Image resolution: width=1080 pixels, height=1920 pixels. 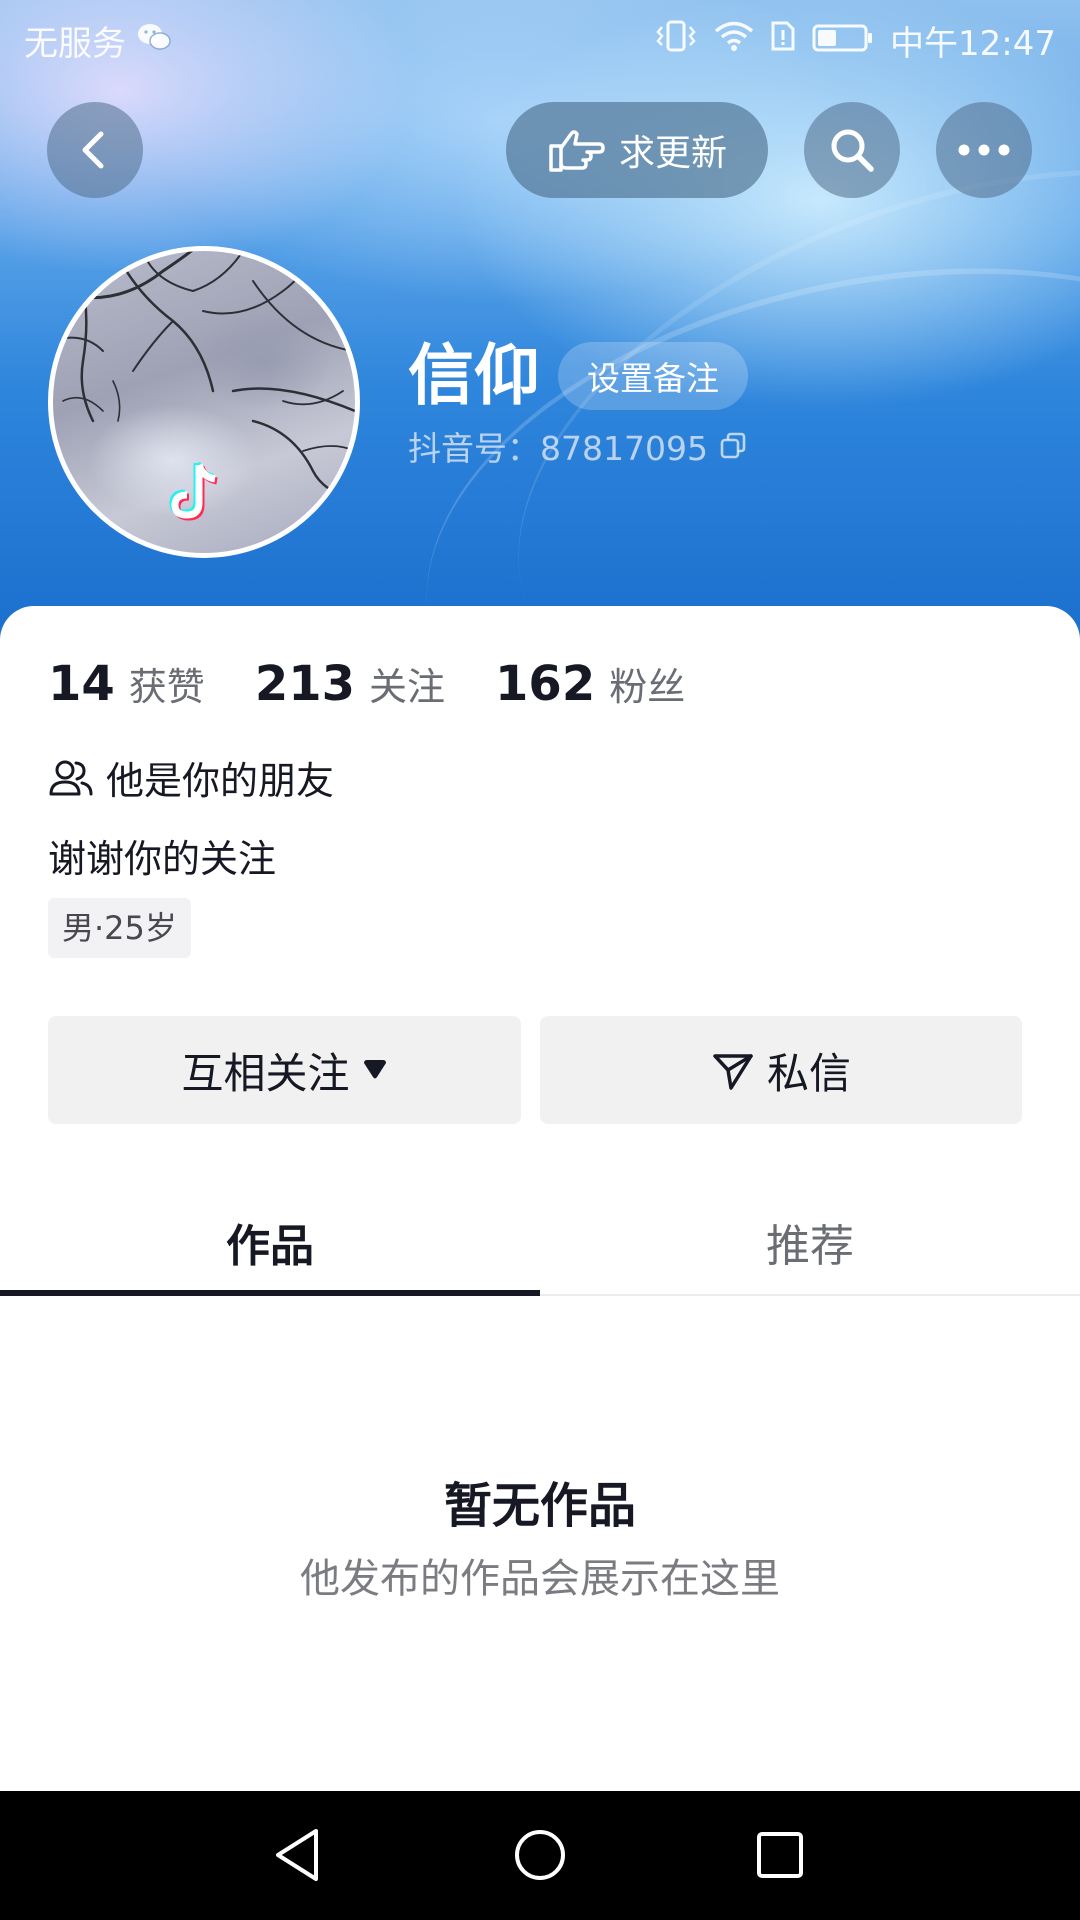 What do you see at coordinates (558, 448) in the screenshot?
I see `douyin-id-text: 抖音号：87817095` at bounding box center [558, 448].